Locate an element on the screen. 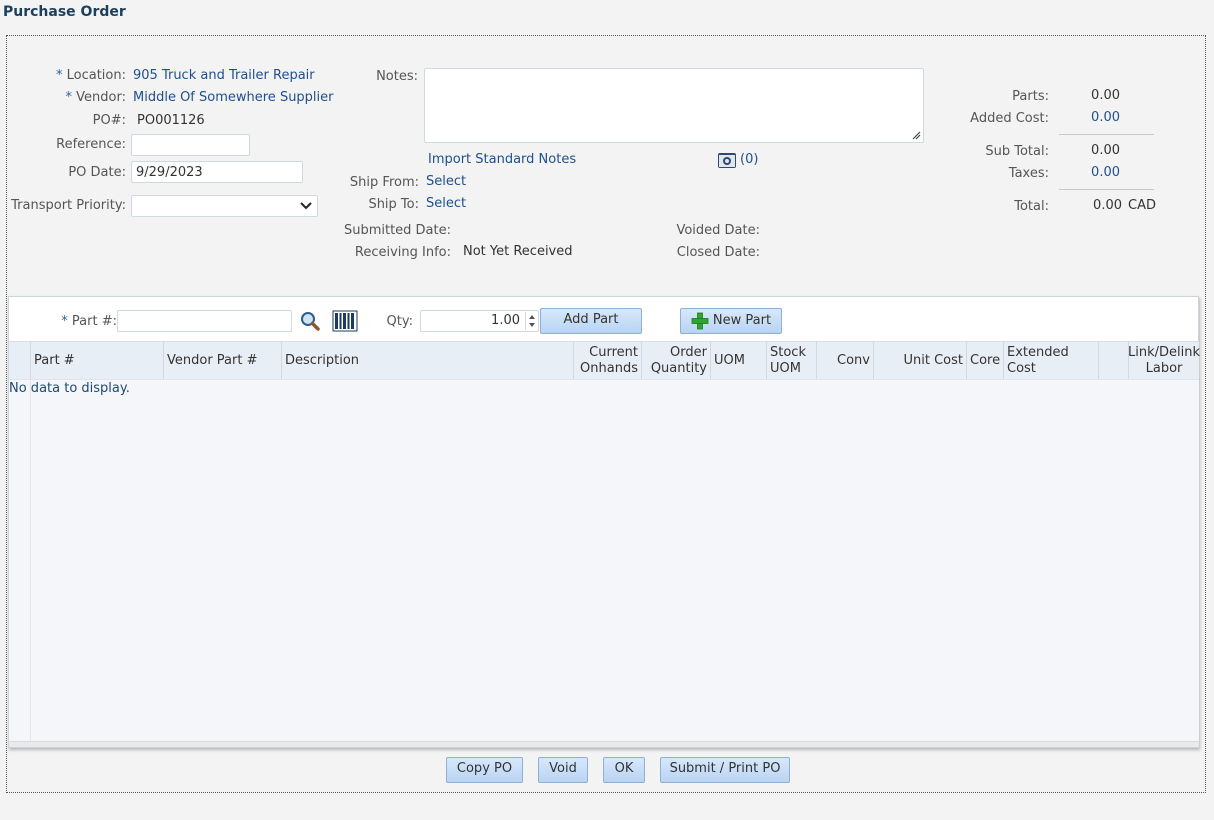  po-number-label: PO#: is located at coordinates (109, 120).